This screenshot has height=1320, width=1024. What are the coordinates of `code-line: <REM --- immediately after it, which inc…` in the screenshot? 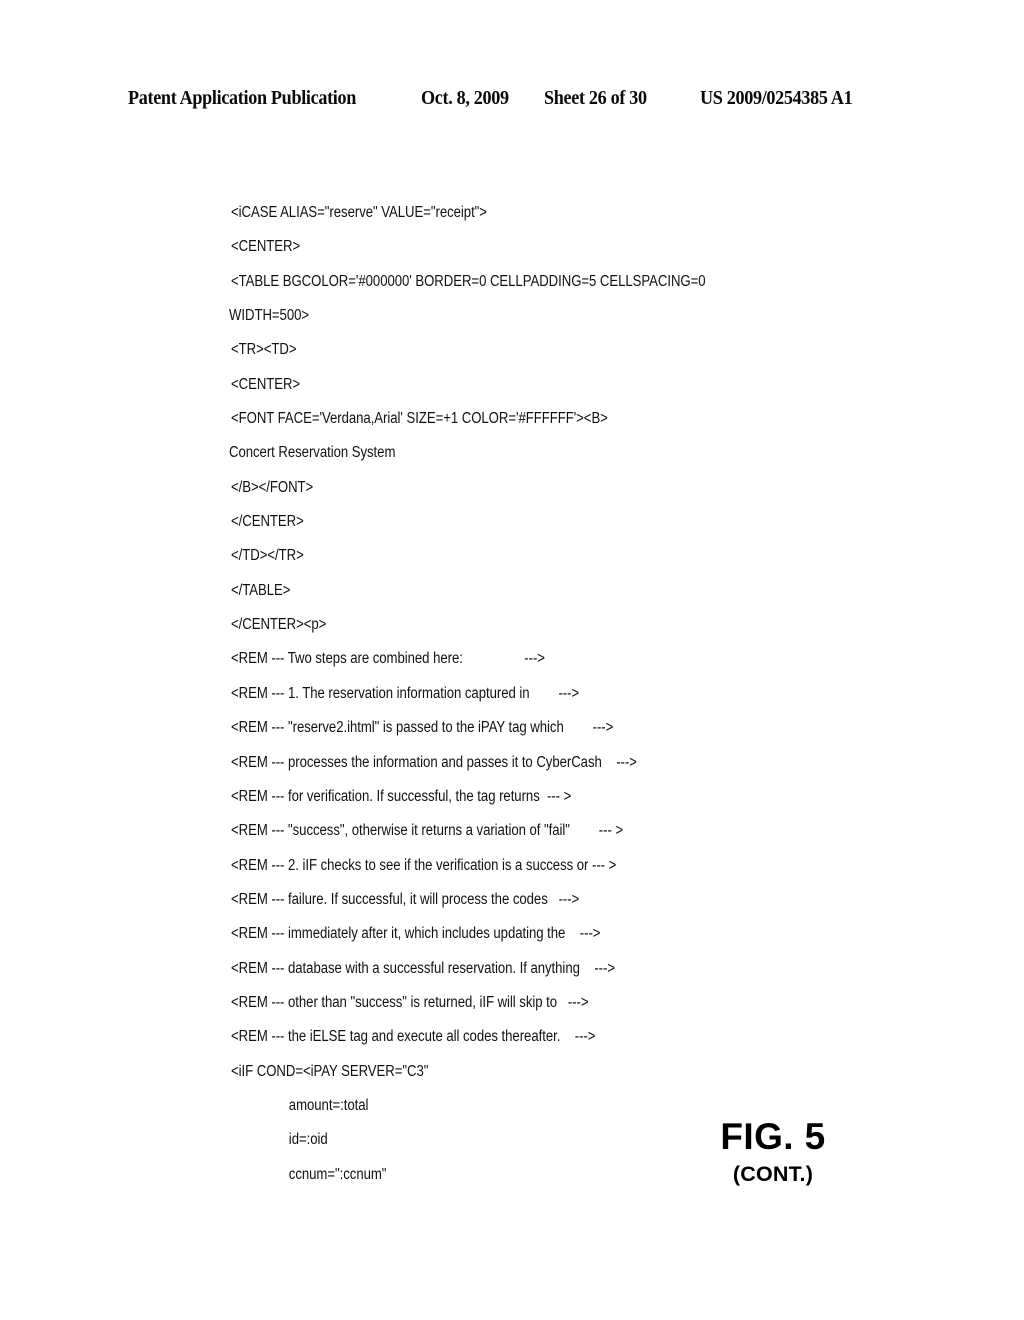 It's located at (416, 934).